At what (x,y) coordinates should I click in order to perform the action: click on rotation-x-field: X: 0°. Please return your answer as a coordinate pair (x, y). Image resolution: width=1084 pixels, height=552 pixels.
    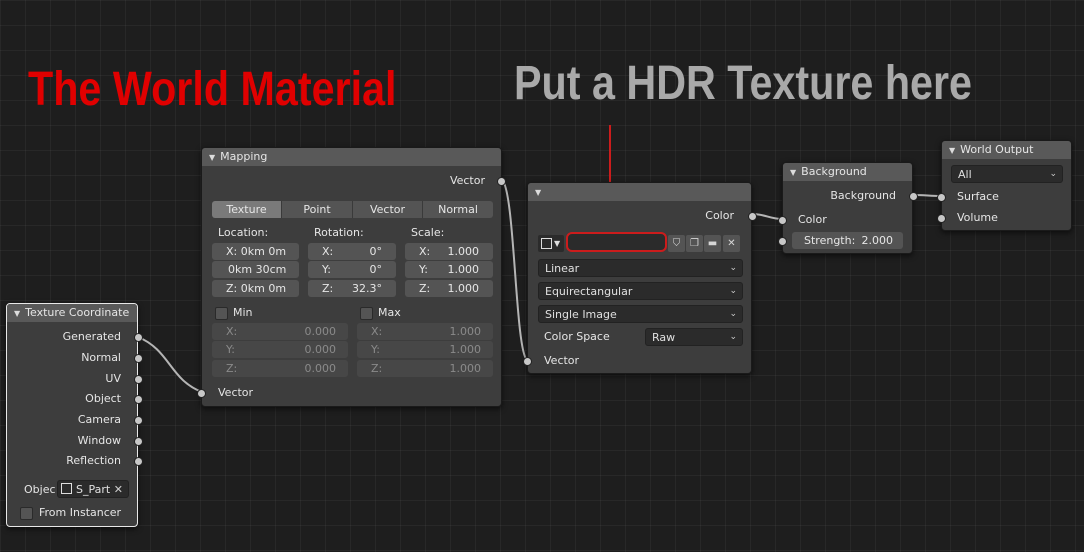
    Looking at the image, I should click on (352, 251).